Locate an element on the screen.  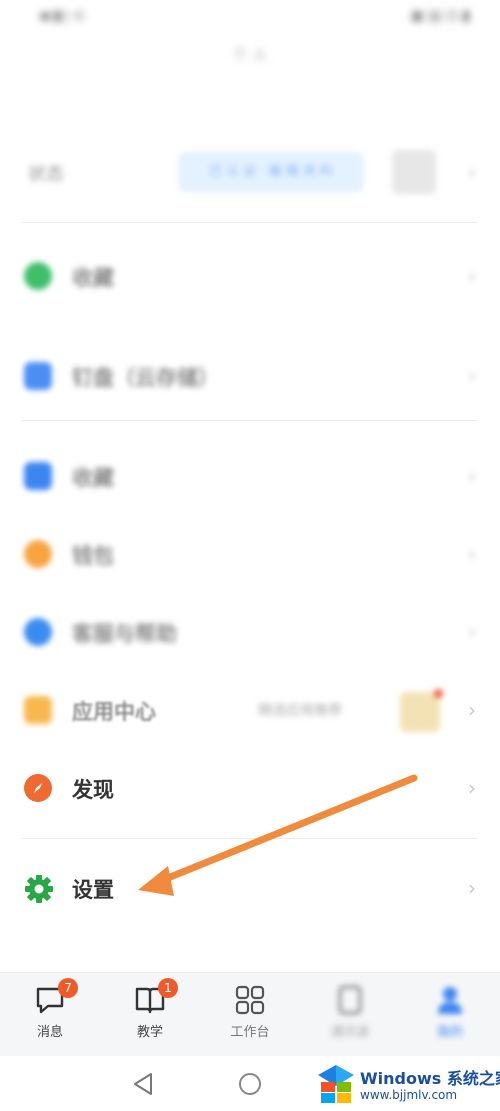
chat-bubble-icon: 7 is located at coordinates (56, 996).